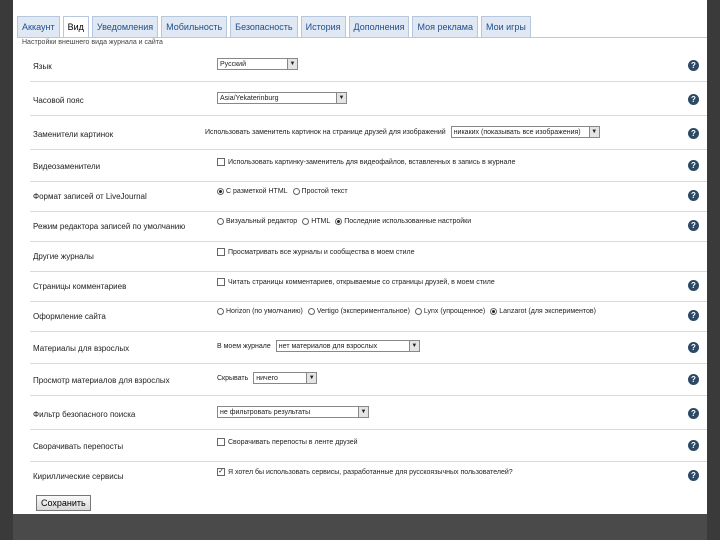 This screenshot has width=720, height=540. I want to click on tab-underline, so click(362, 37).